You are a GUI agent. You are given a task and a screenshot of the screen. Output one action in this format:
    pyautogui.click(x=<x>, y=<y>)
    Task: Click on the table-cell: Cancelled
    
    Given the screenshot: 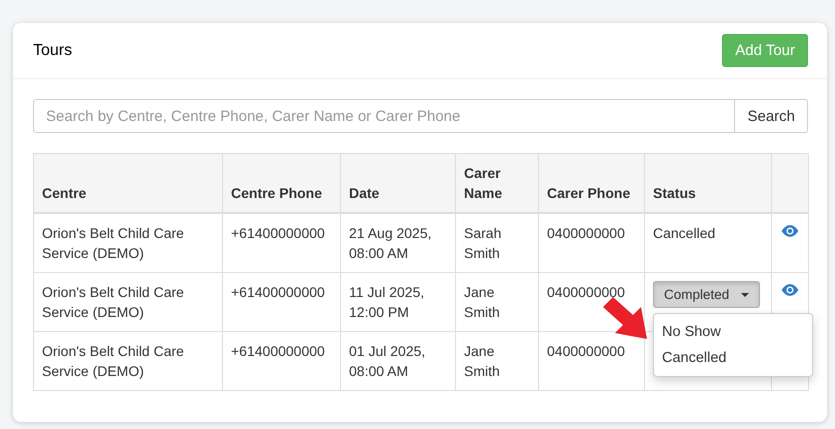 What is the action you would take?
    pyautogui.click(x=708, y=242)
    